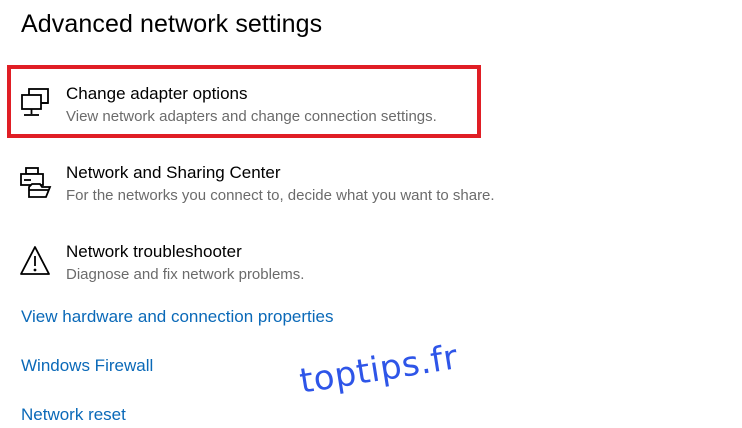  Describe the element at coordinates (157, 93) in the screenshot. I see `change-adapter-options-title: Change adapter options` at that location.